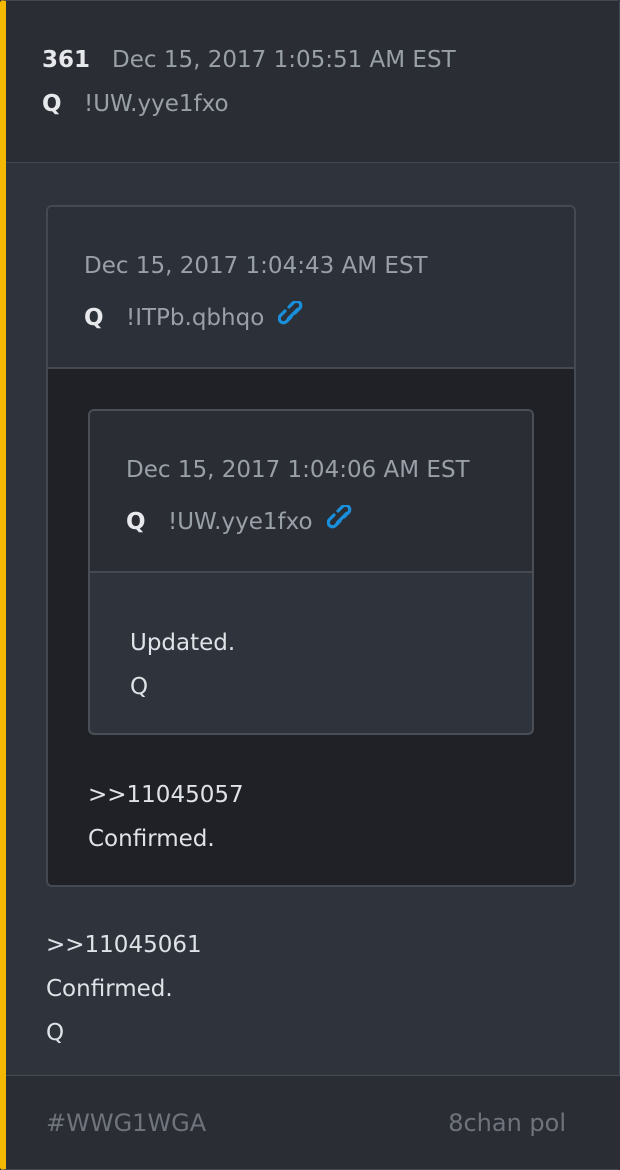  I want to click on post-reply-link: >>11045061, so click(311, 945).